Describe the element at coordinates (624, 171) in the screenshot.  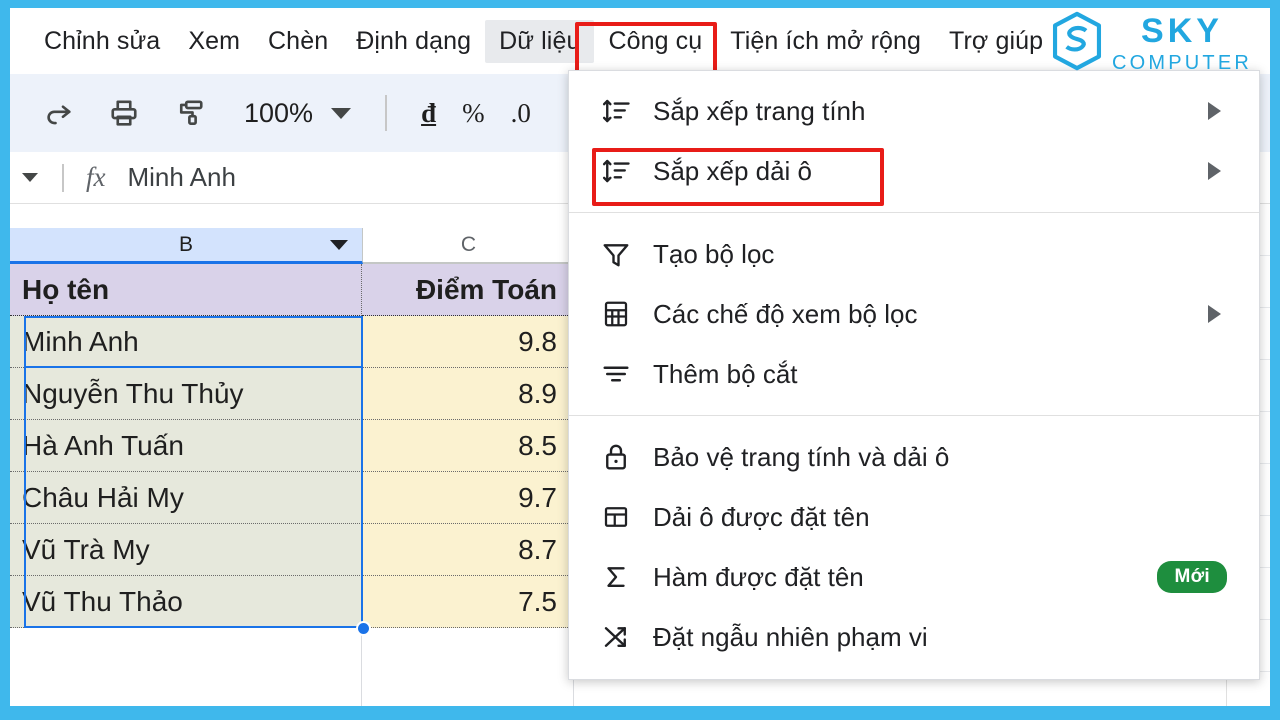
I see `sort-range-icon` at that location.